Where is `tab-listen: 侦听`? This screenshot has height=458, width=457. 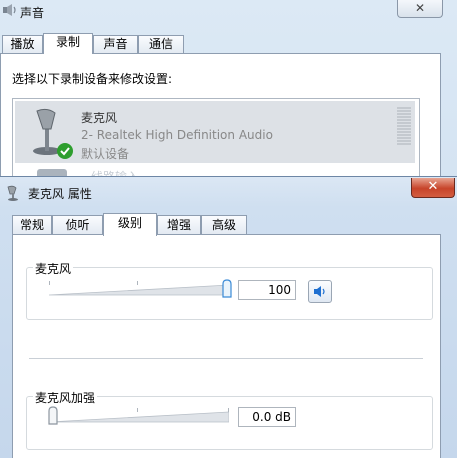
tab-listen: 侦听 is located at coordinates (77, 224).